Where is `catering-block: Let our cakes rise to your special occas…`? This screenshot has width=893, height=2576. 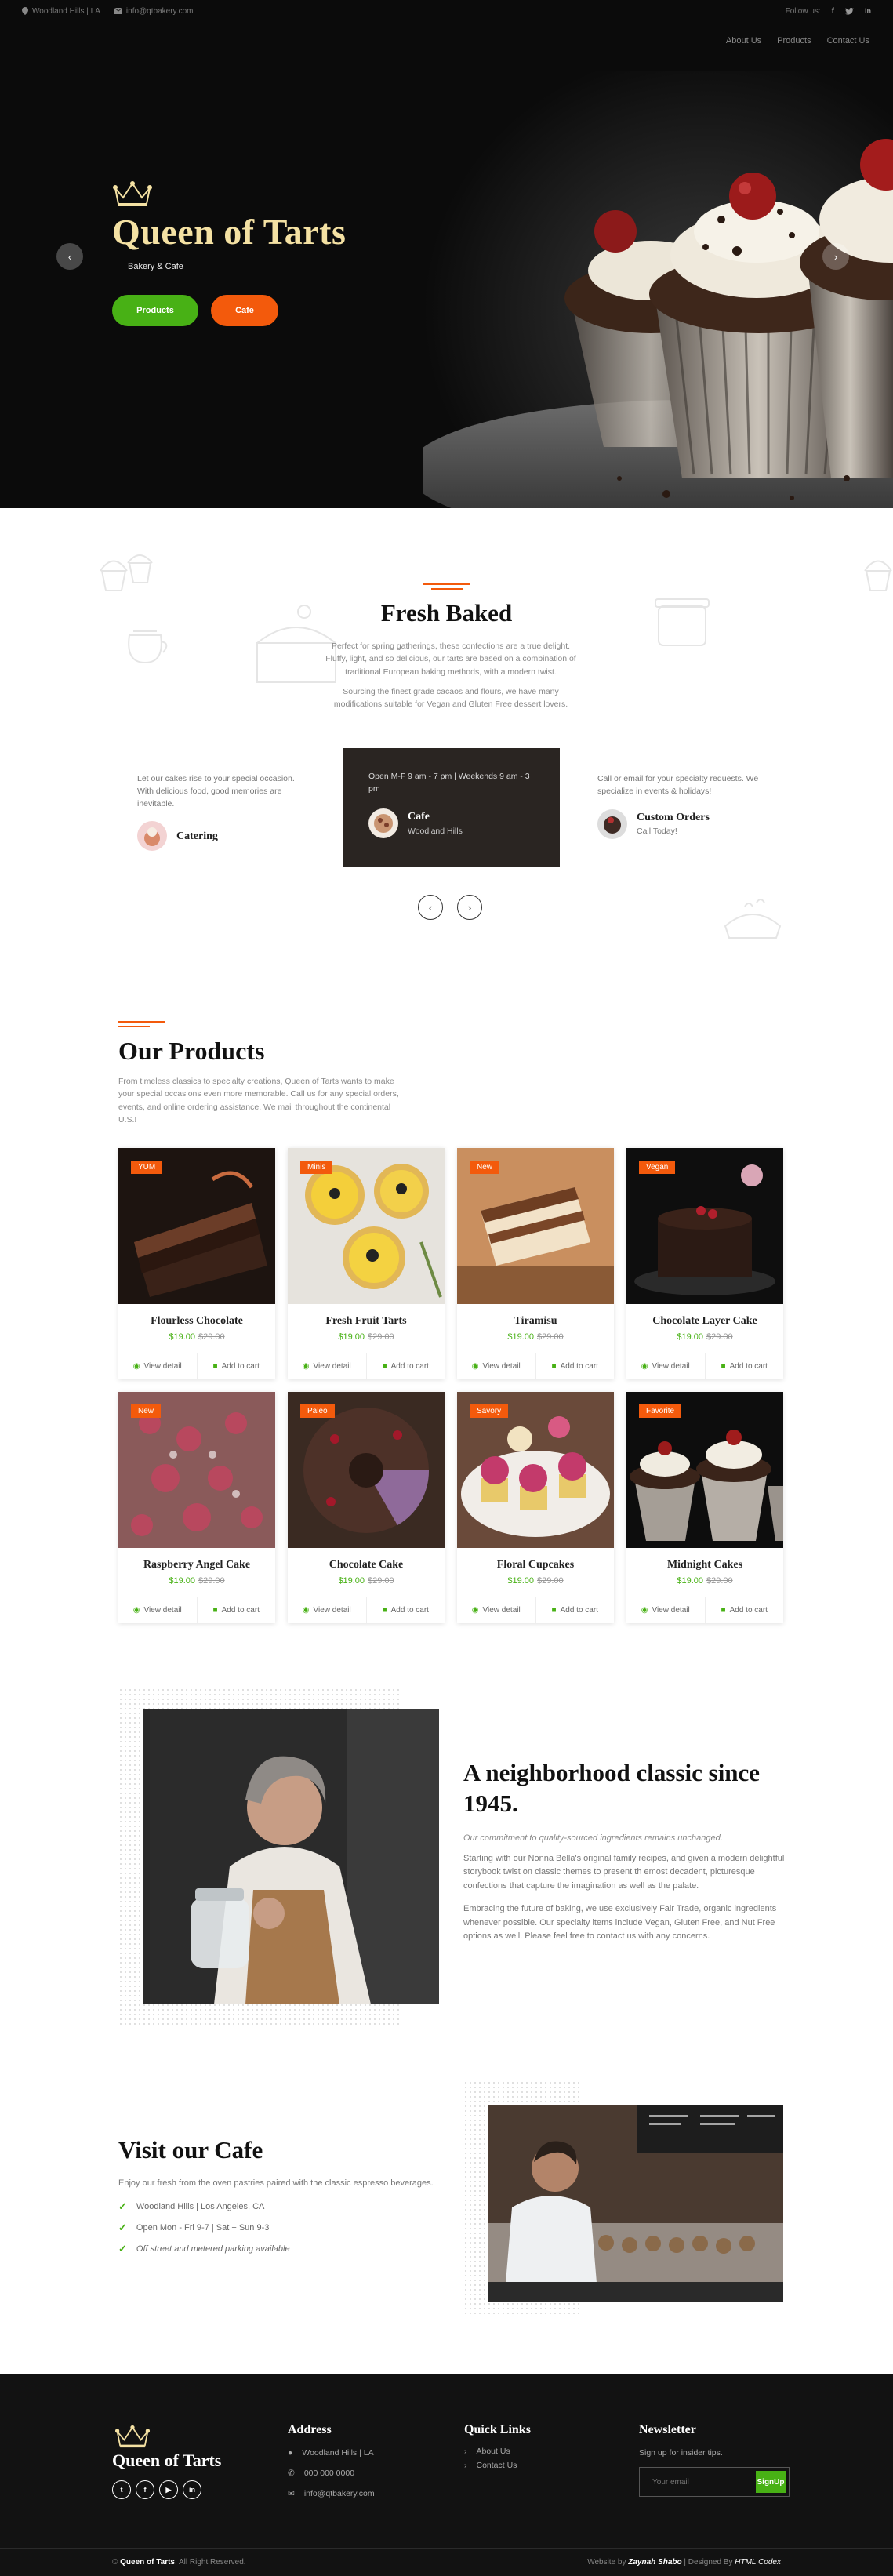
catering-block: Let our cakes rise to your special occas… is located at coordinates (223, 812).